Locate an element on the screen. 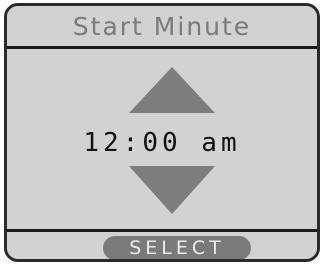  time-value: 12:00 am is located at coordinates (162, 143).